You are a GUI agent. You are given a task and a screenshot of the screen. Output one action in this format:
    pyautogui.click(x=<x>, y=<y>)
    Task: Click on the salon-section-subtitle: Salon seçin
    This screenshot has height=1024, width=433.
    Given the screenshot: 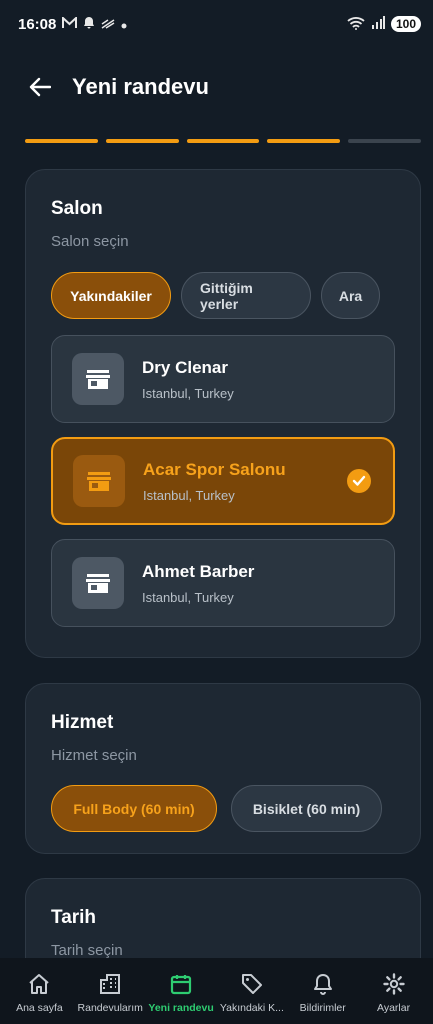 What is the action you would take?
    pyautogui.click(x=90, y=241)
    